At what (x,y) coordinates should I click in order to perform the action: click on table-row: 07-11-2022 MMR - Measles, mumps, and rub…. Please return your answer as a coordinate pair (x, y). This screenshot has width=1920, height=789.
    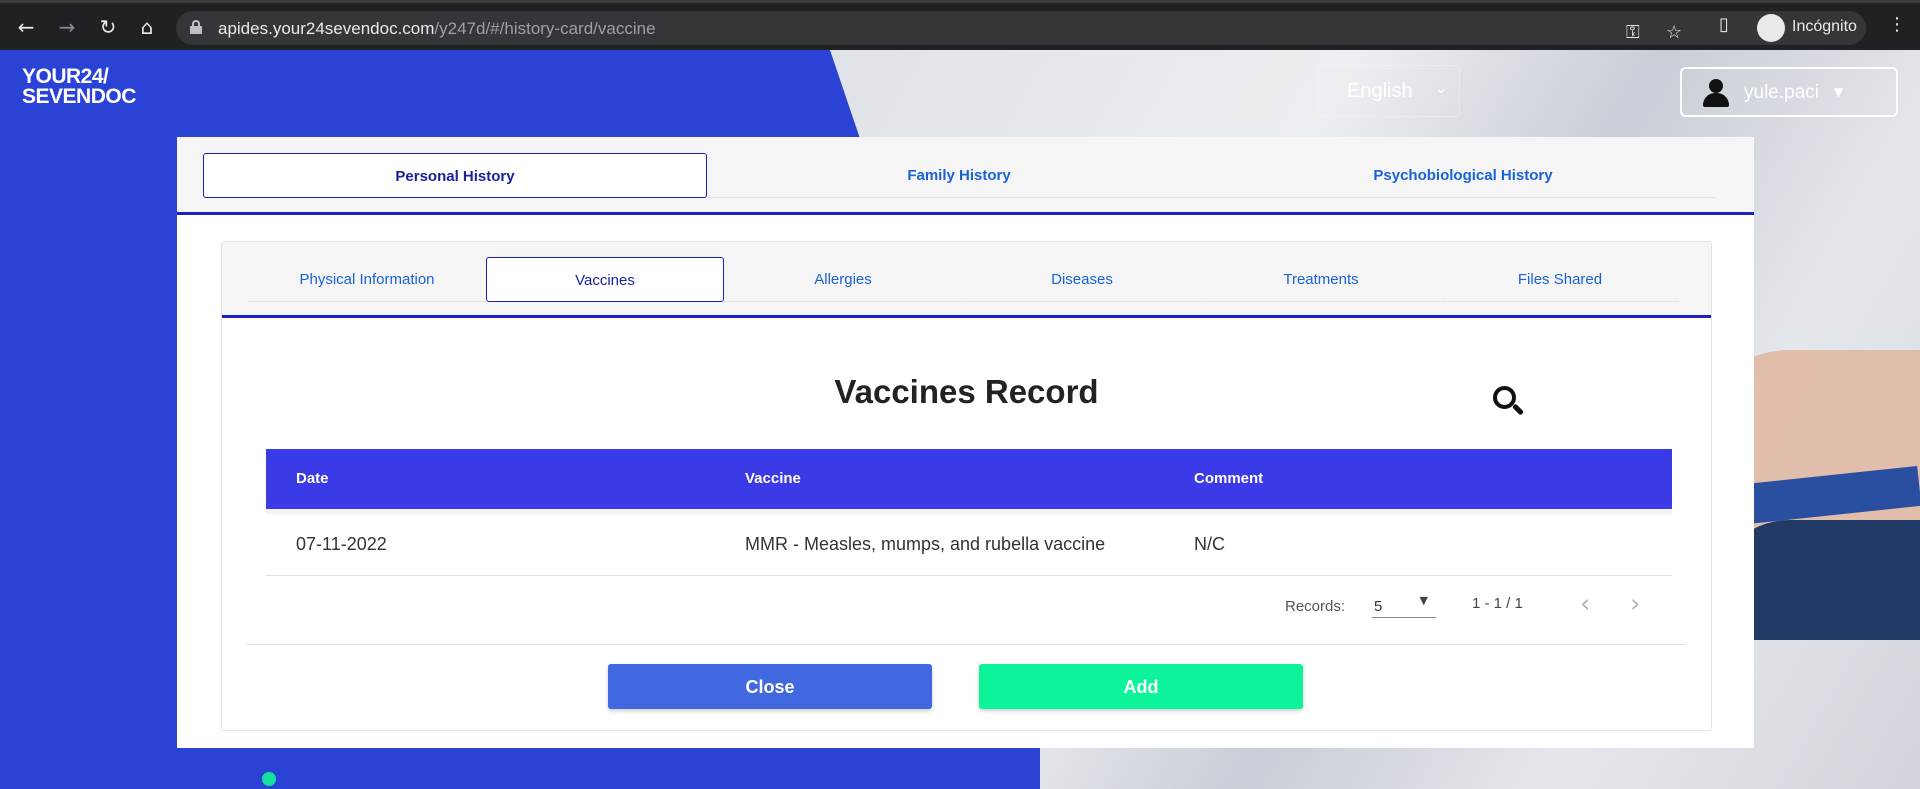
    Looking at the image, I should click on (969, 542).